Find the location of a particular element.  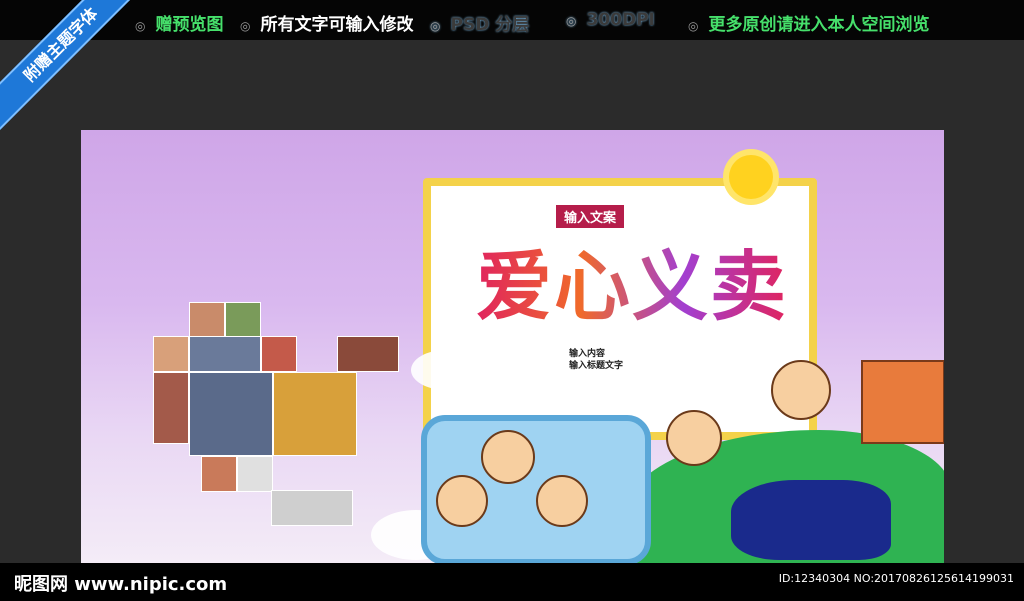

banner-item-more-label: 更多原创请进入本人空间浏览 is located at coordinates (819, 25).